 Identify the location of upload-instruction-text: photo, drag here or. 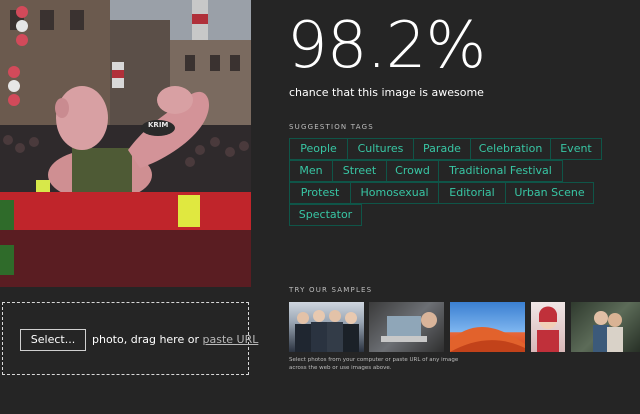
(145, 339).